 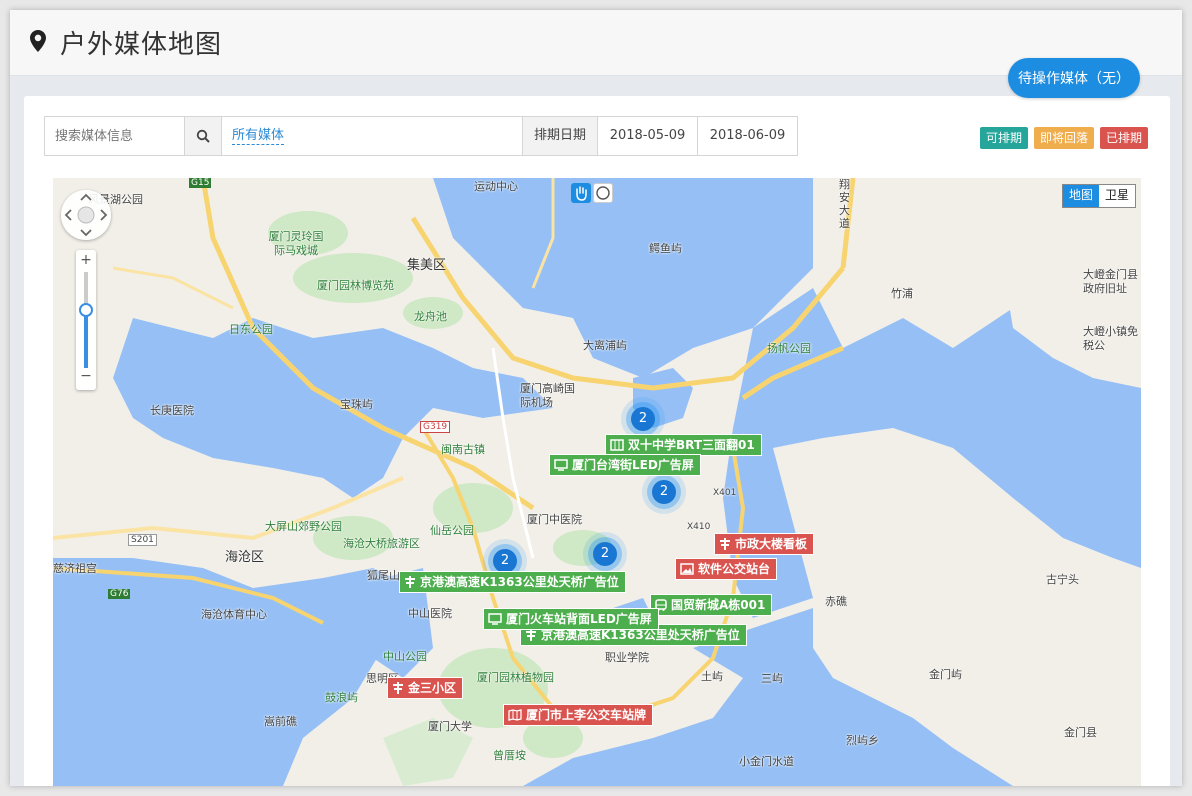 I want to click on media-marker: 软件公交站台, so click(x=726, y=569).